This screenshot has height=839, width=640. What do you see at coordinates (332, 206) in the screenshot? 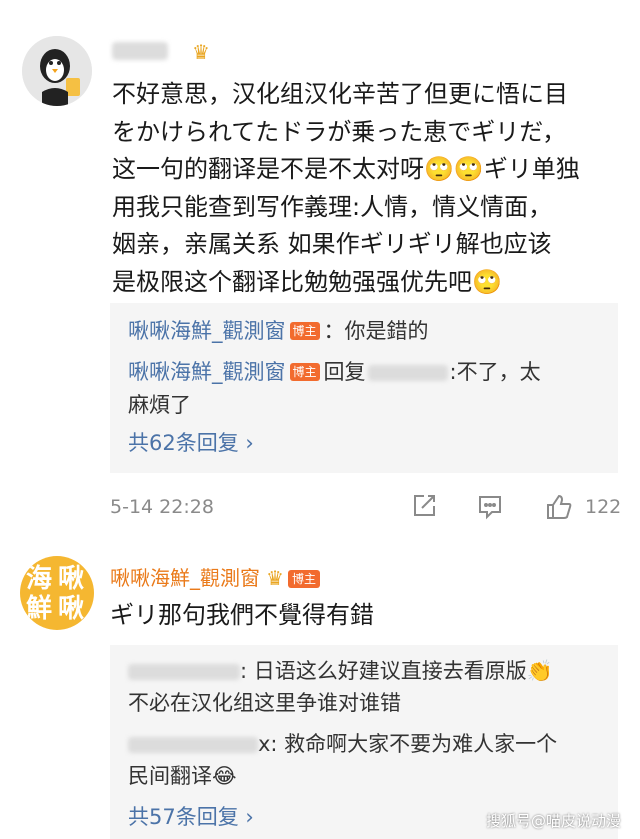
I see `comment-line: 用我只能查到写作義理:人情，情义情面，` at bounding box center [332, 206].